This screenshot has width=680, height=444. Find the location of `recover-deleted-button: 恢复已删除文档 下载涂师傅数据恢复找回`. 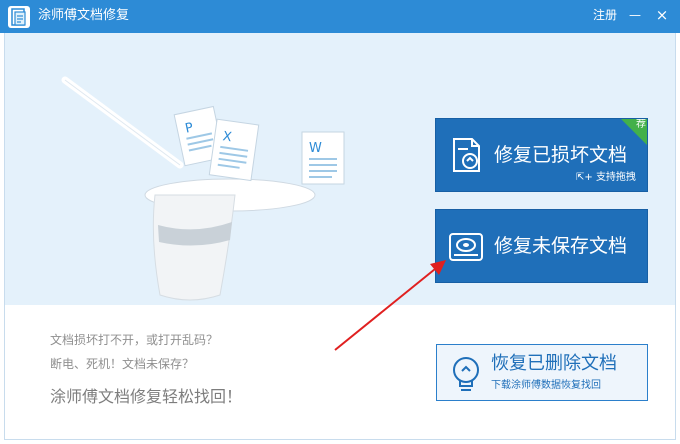

recover-deleted-button: 恢复已删除文档 下载涂师傅数据恢复找回 is located at coordinates (542, 372).